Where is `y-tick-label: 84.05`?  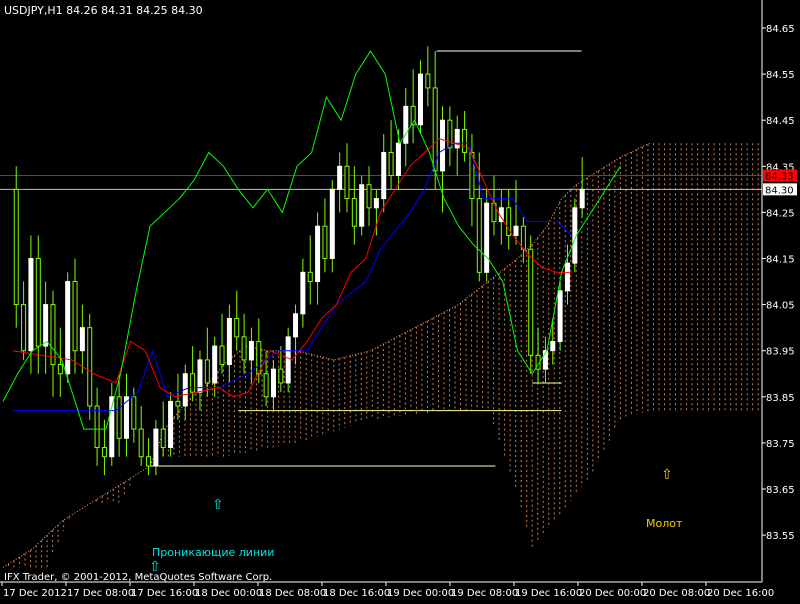
y-tick-label: 84.05 is located at coordinates (780, 306).